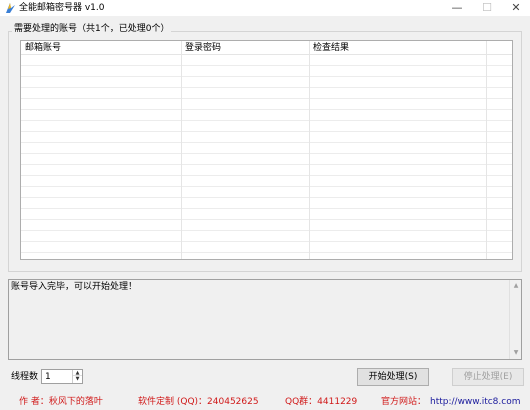  What do you see at coordinates (61, 402) in the screenshot?
I see `footer-author: 作 者：秋风下的落叶` at bounding box center [61, 402].